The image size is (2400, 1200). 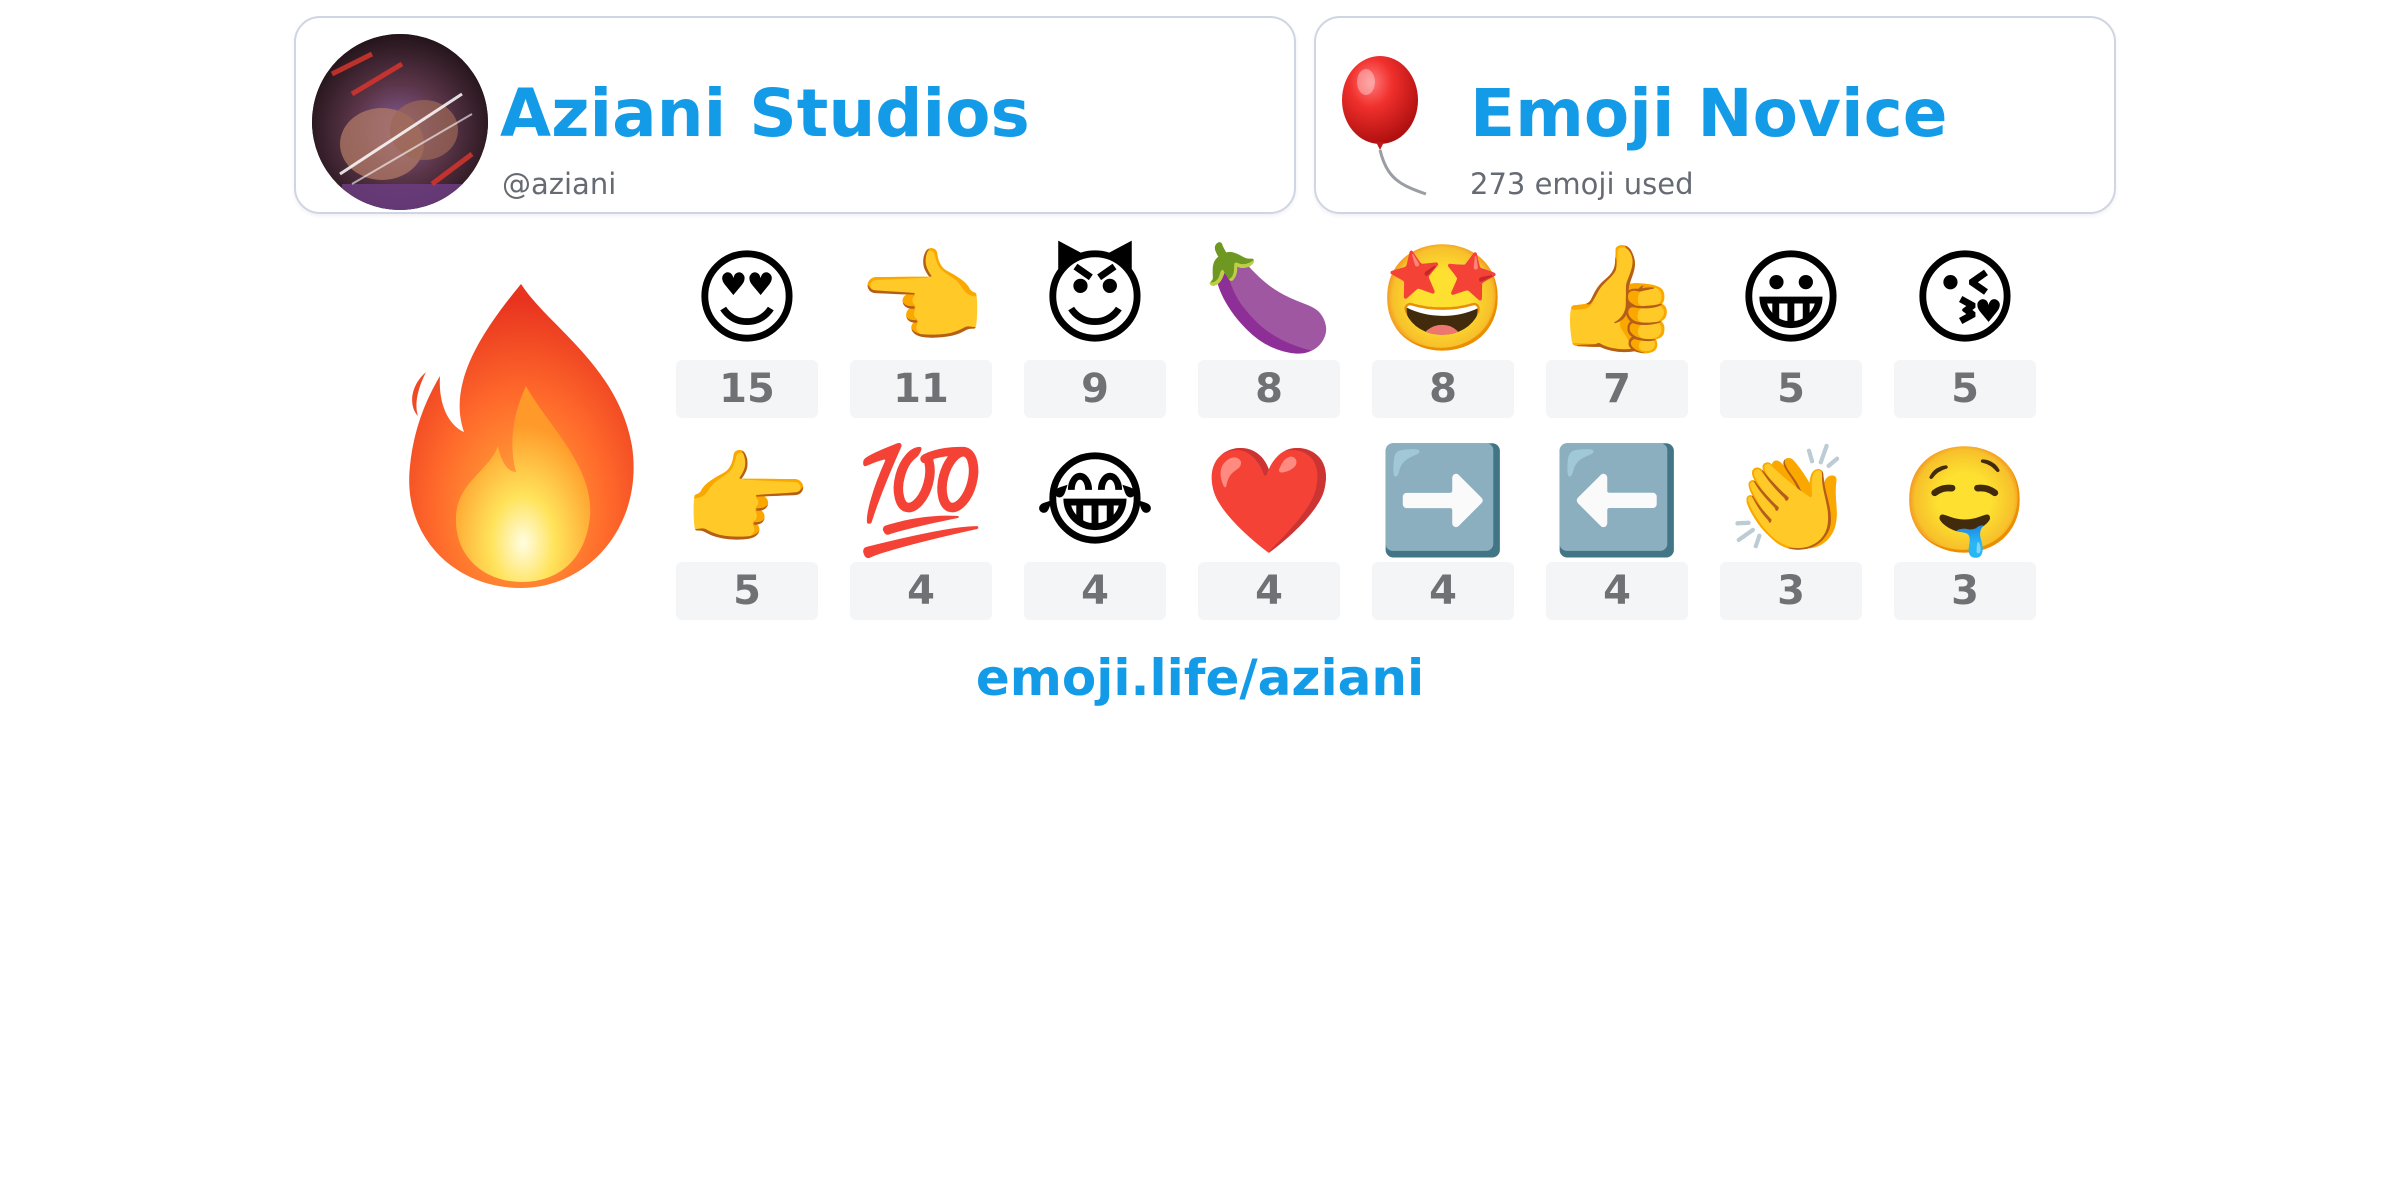 What do you see at coordinates (1443, 500) in the screenshot?
I see `right-arrow-icon: ➡️` at bounding box center [1443, 500].